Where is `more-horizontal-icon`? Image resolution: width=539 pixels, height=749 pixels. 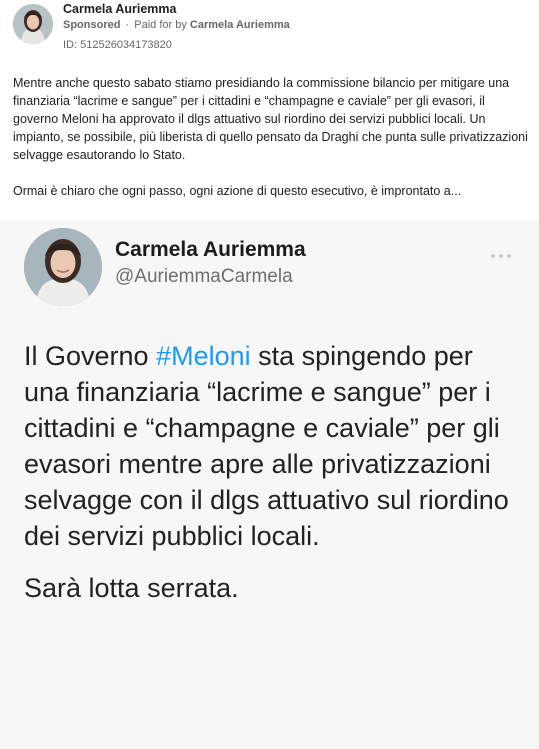
more-horizontal-icon is located at coordinates (504, 251).